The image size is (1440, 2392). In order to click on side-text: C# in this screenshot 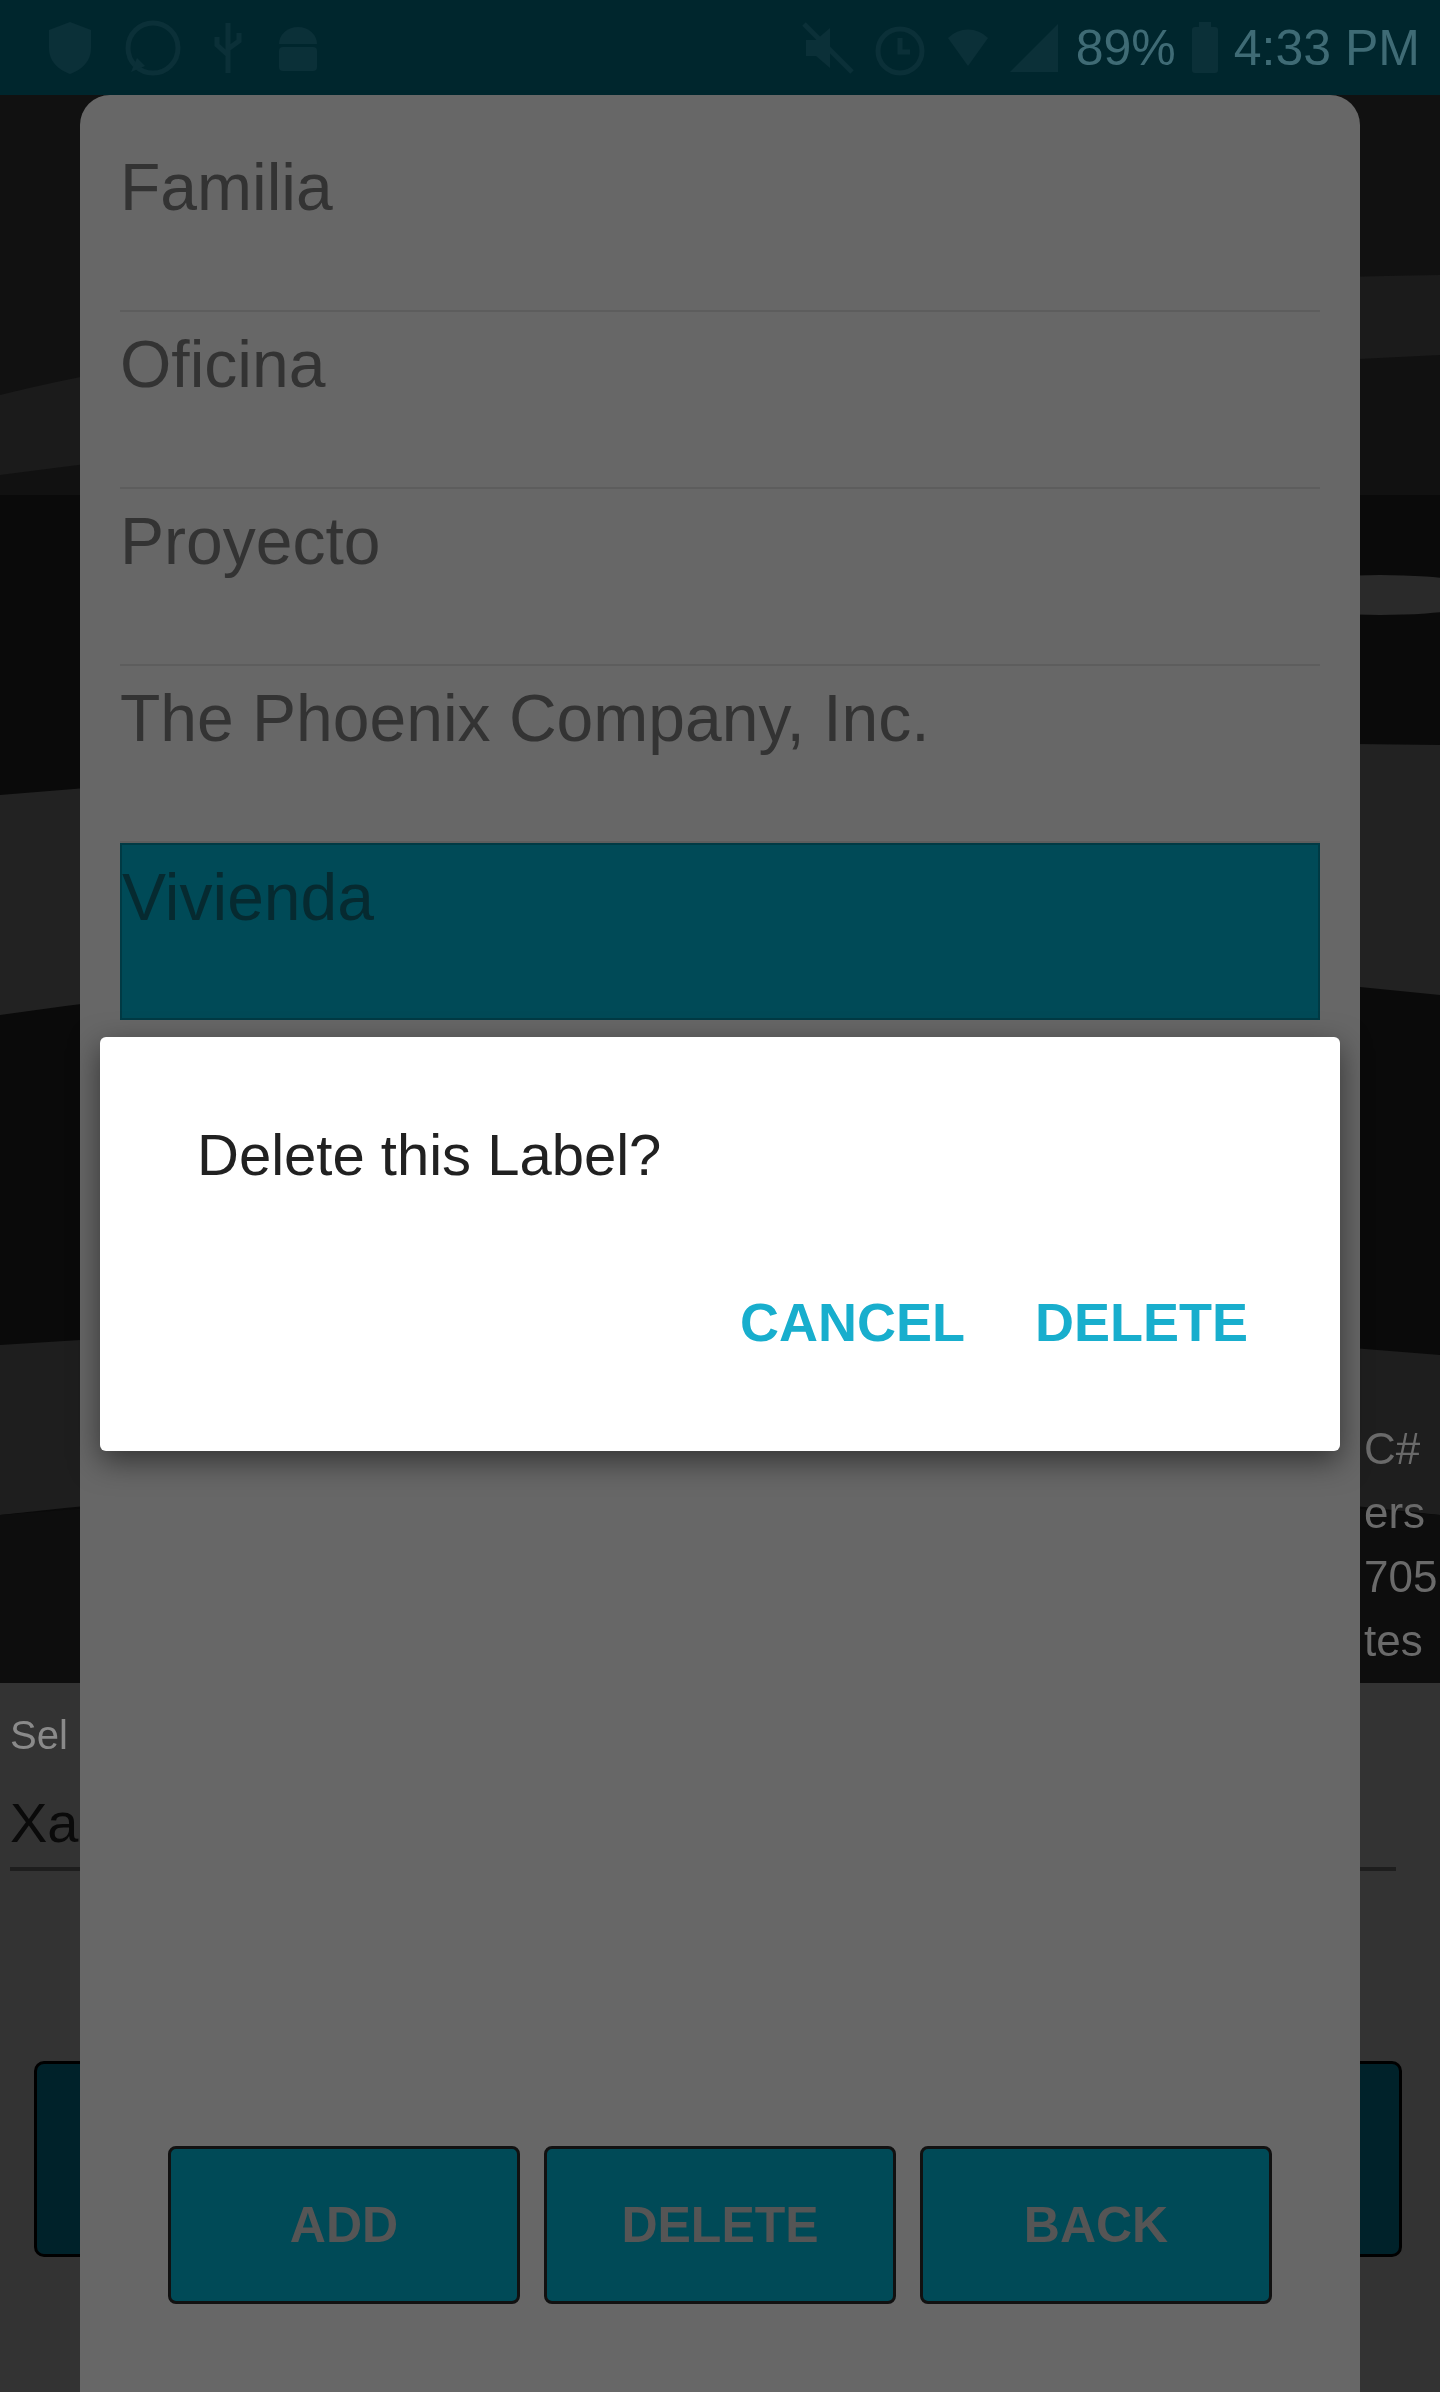, I will do `click(1392, 1449)`.